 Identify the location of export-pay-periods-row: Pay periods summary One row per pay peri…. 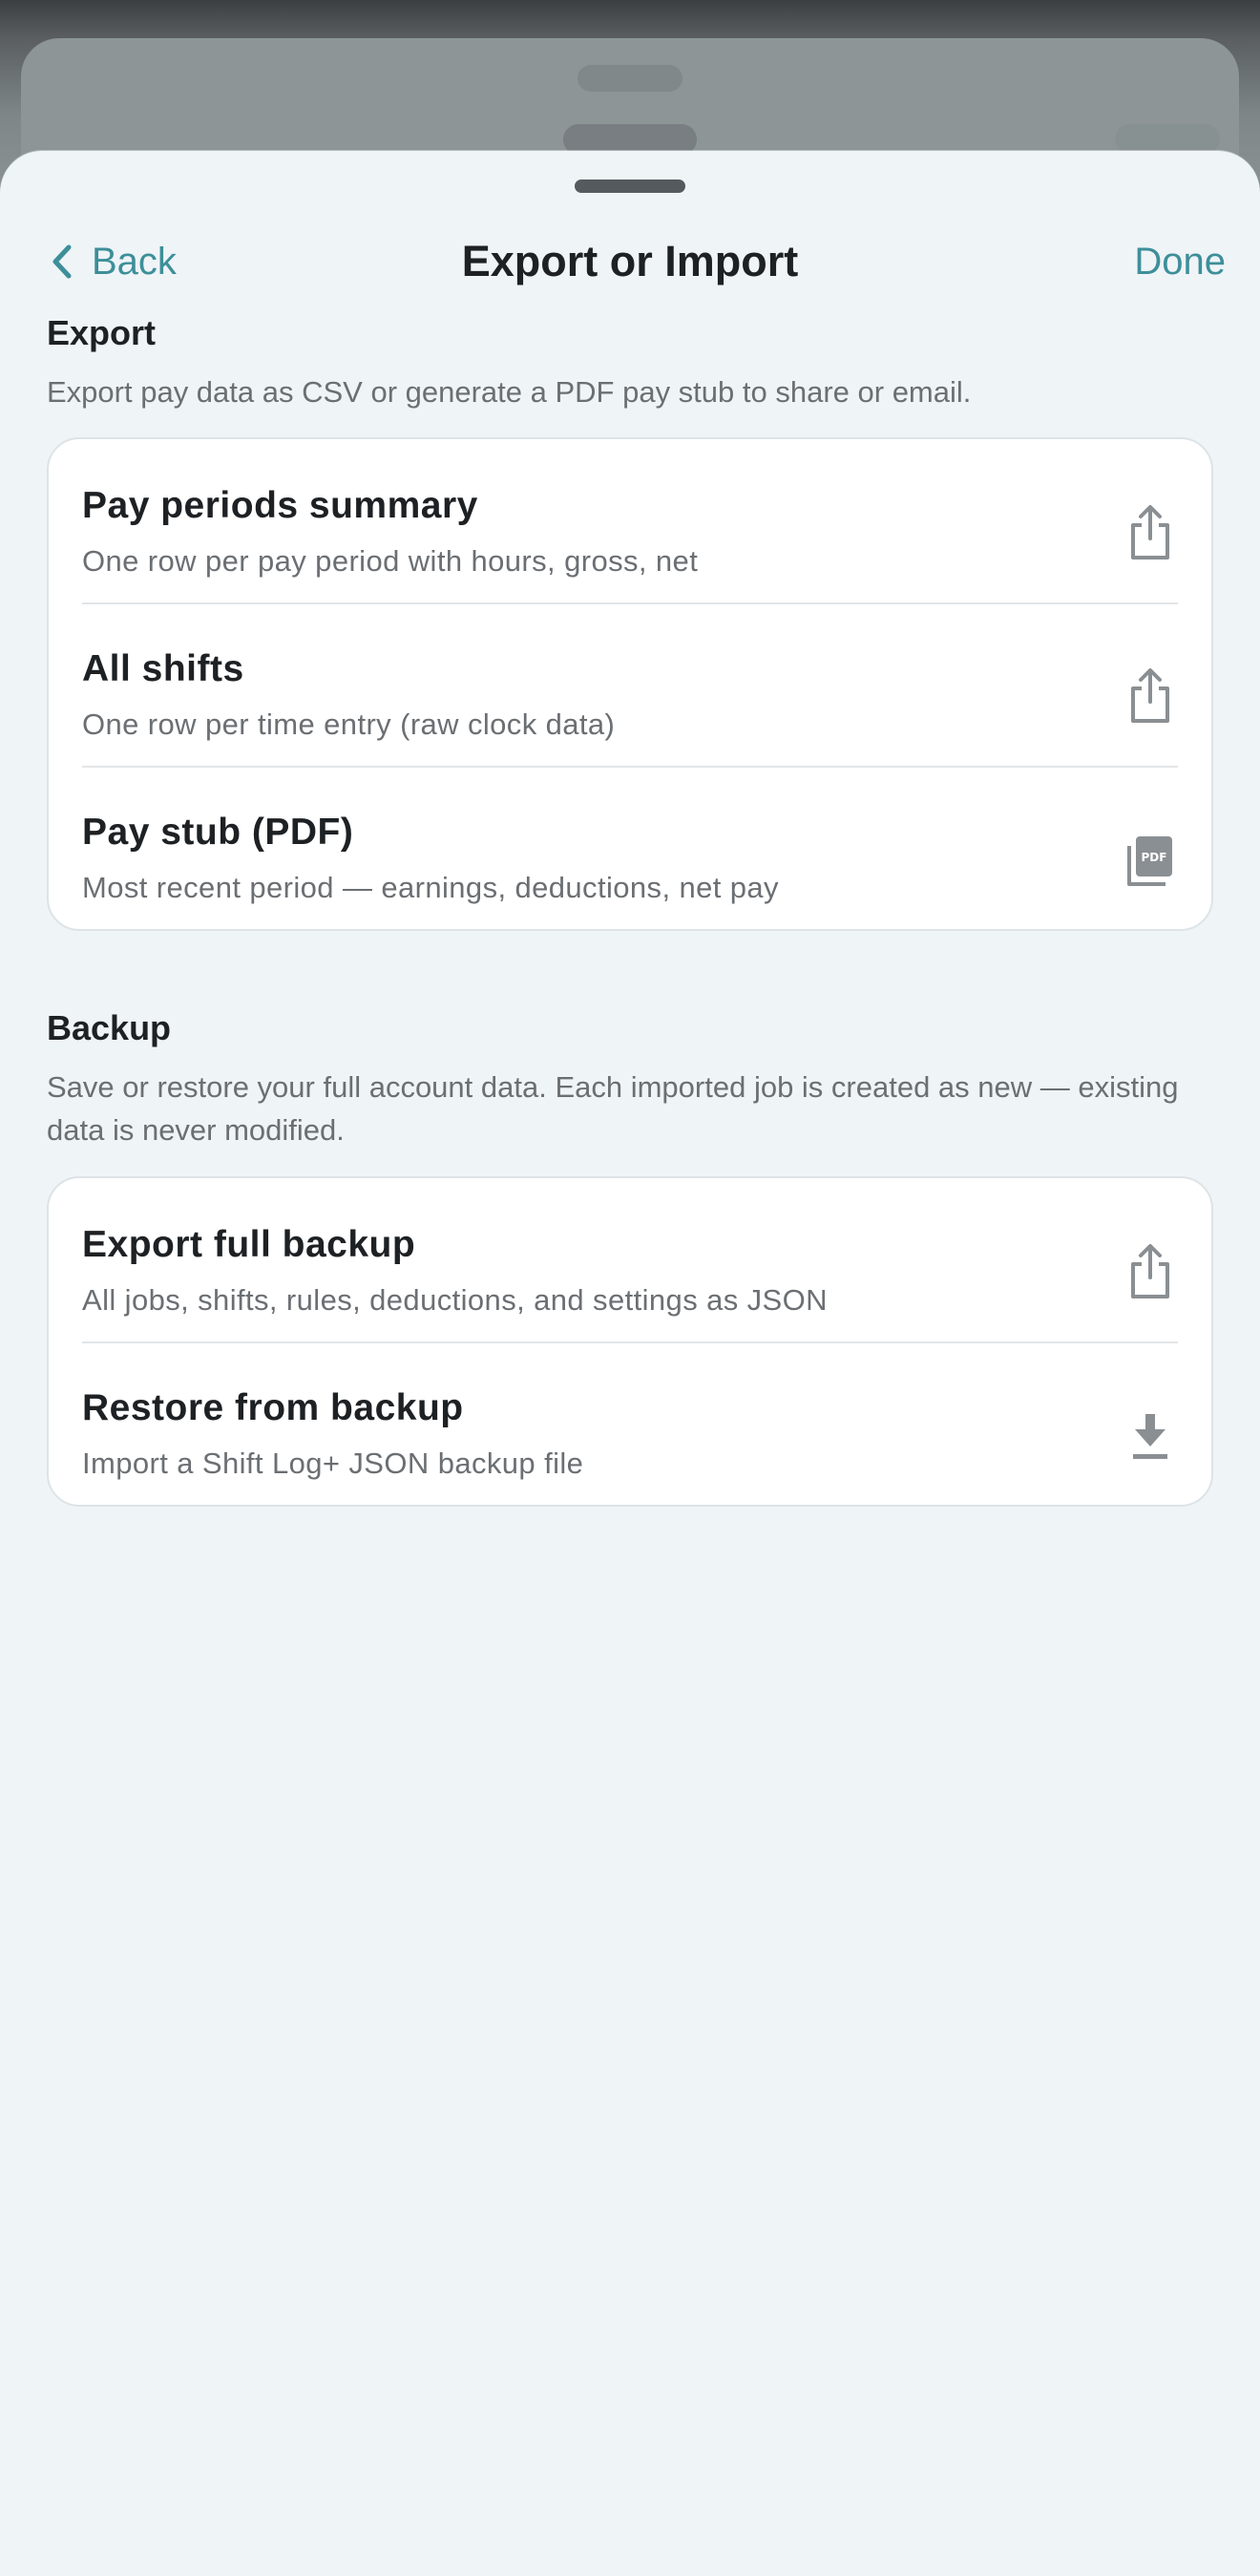
(630, 520).